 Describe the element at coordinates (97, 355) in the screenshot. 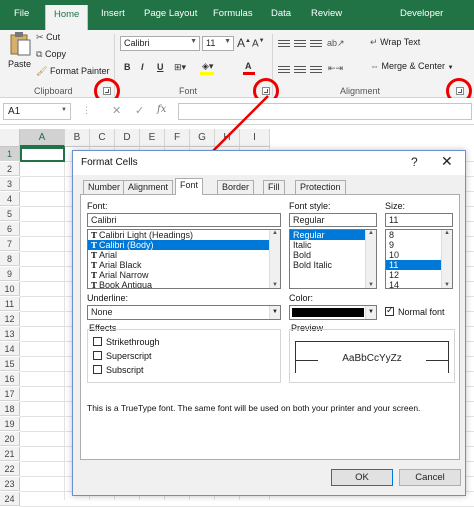

I see `superscript-checkbox` at that location.